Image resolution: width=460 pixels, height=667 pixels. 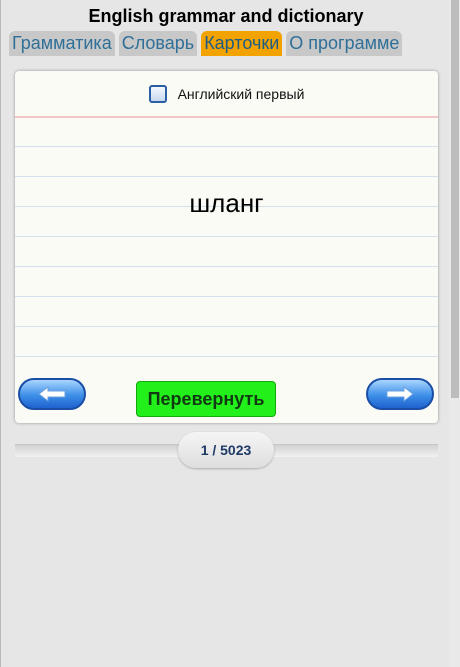 I want to click on app-title: English grammar and dictionary, so click(x=226, y=16).